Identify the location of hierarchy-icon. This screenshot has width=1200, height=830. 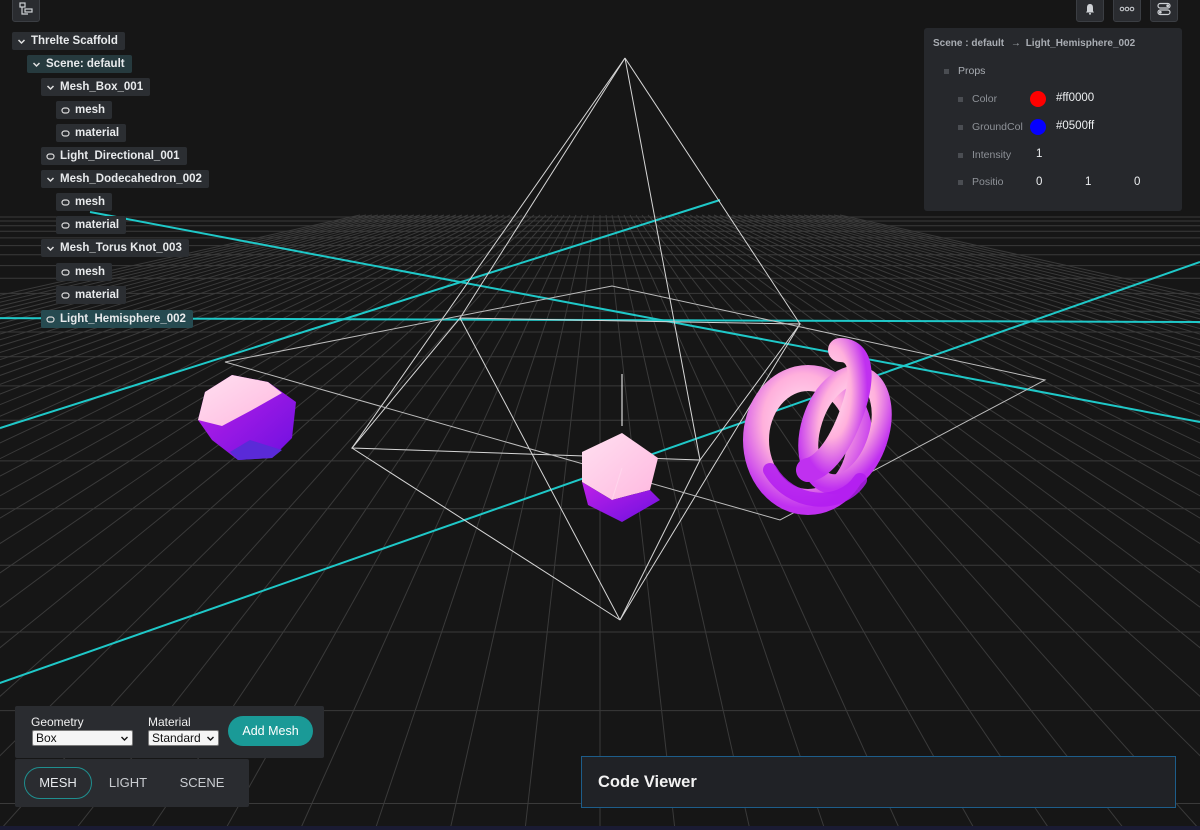
(26, 8).